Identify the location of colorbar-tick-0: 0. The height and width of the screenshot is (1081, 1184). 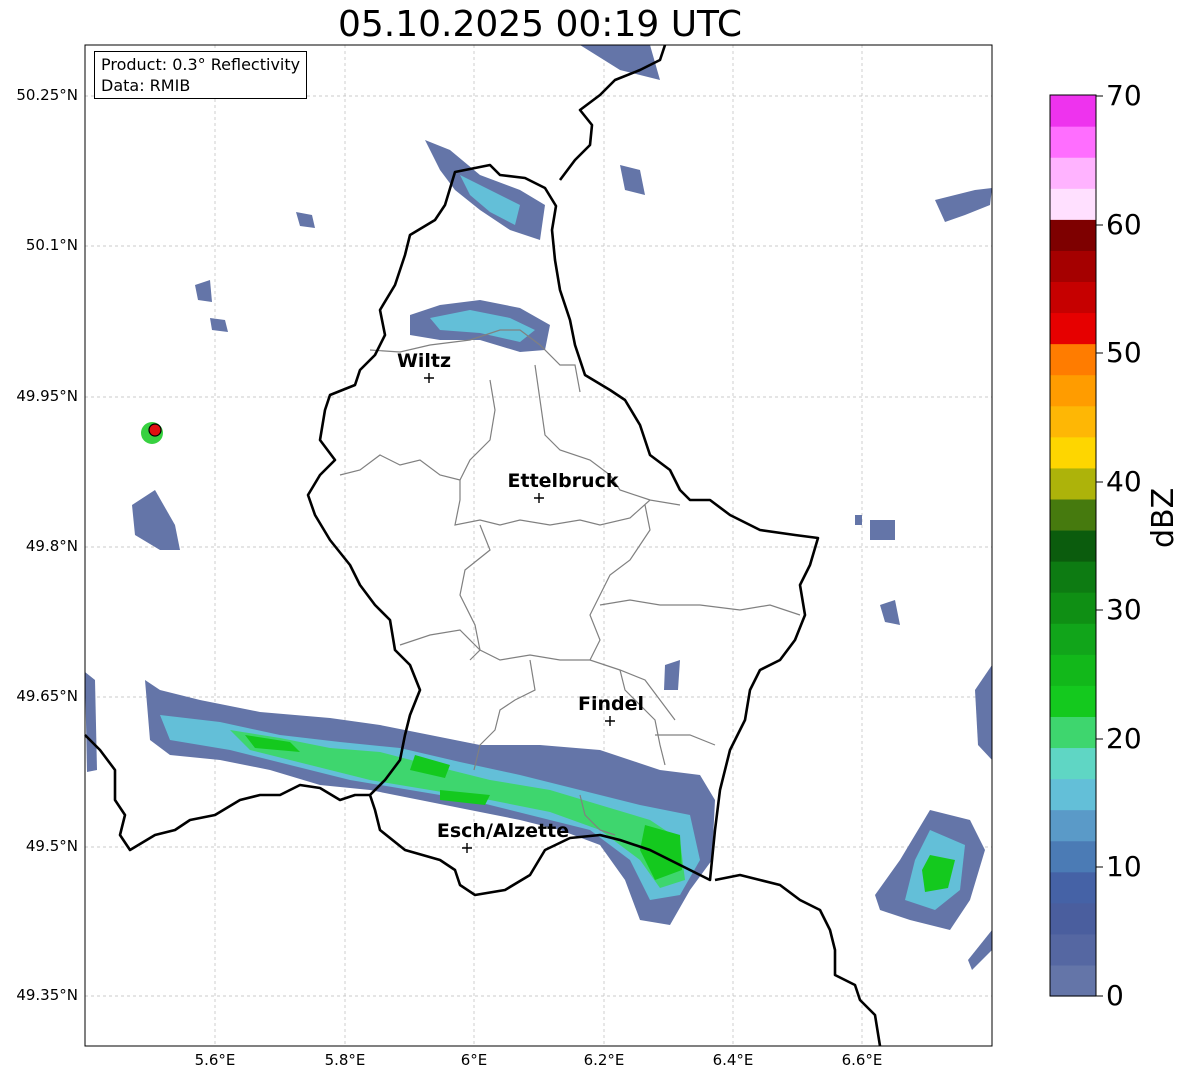
(1115, 995).